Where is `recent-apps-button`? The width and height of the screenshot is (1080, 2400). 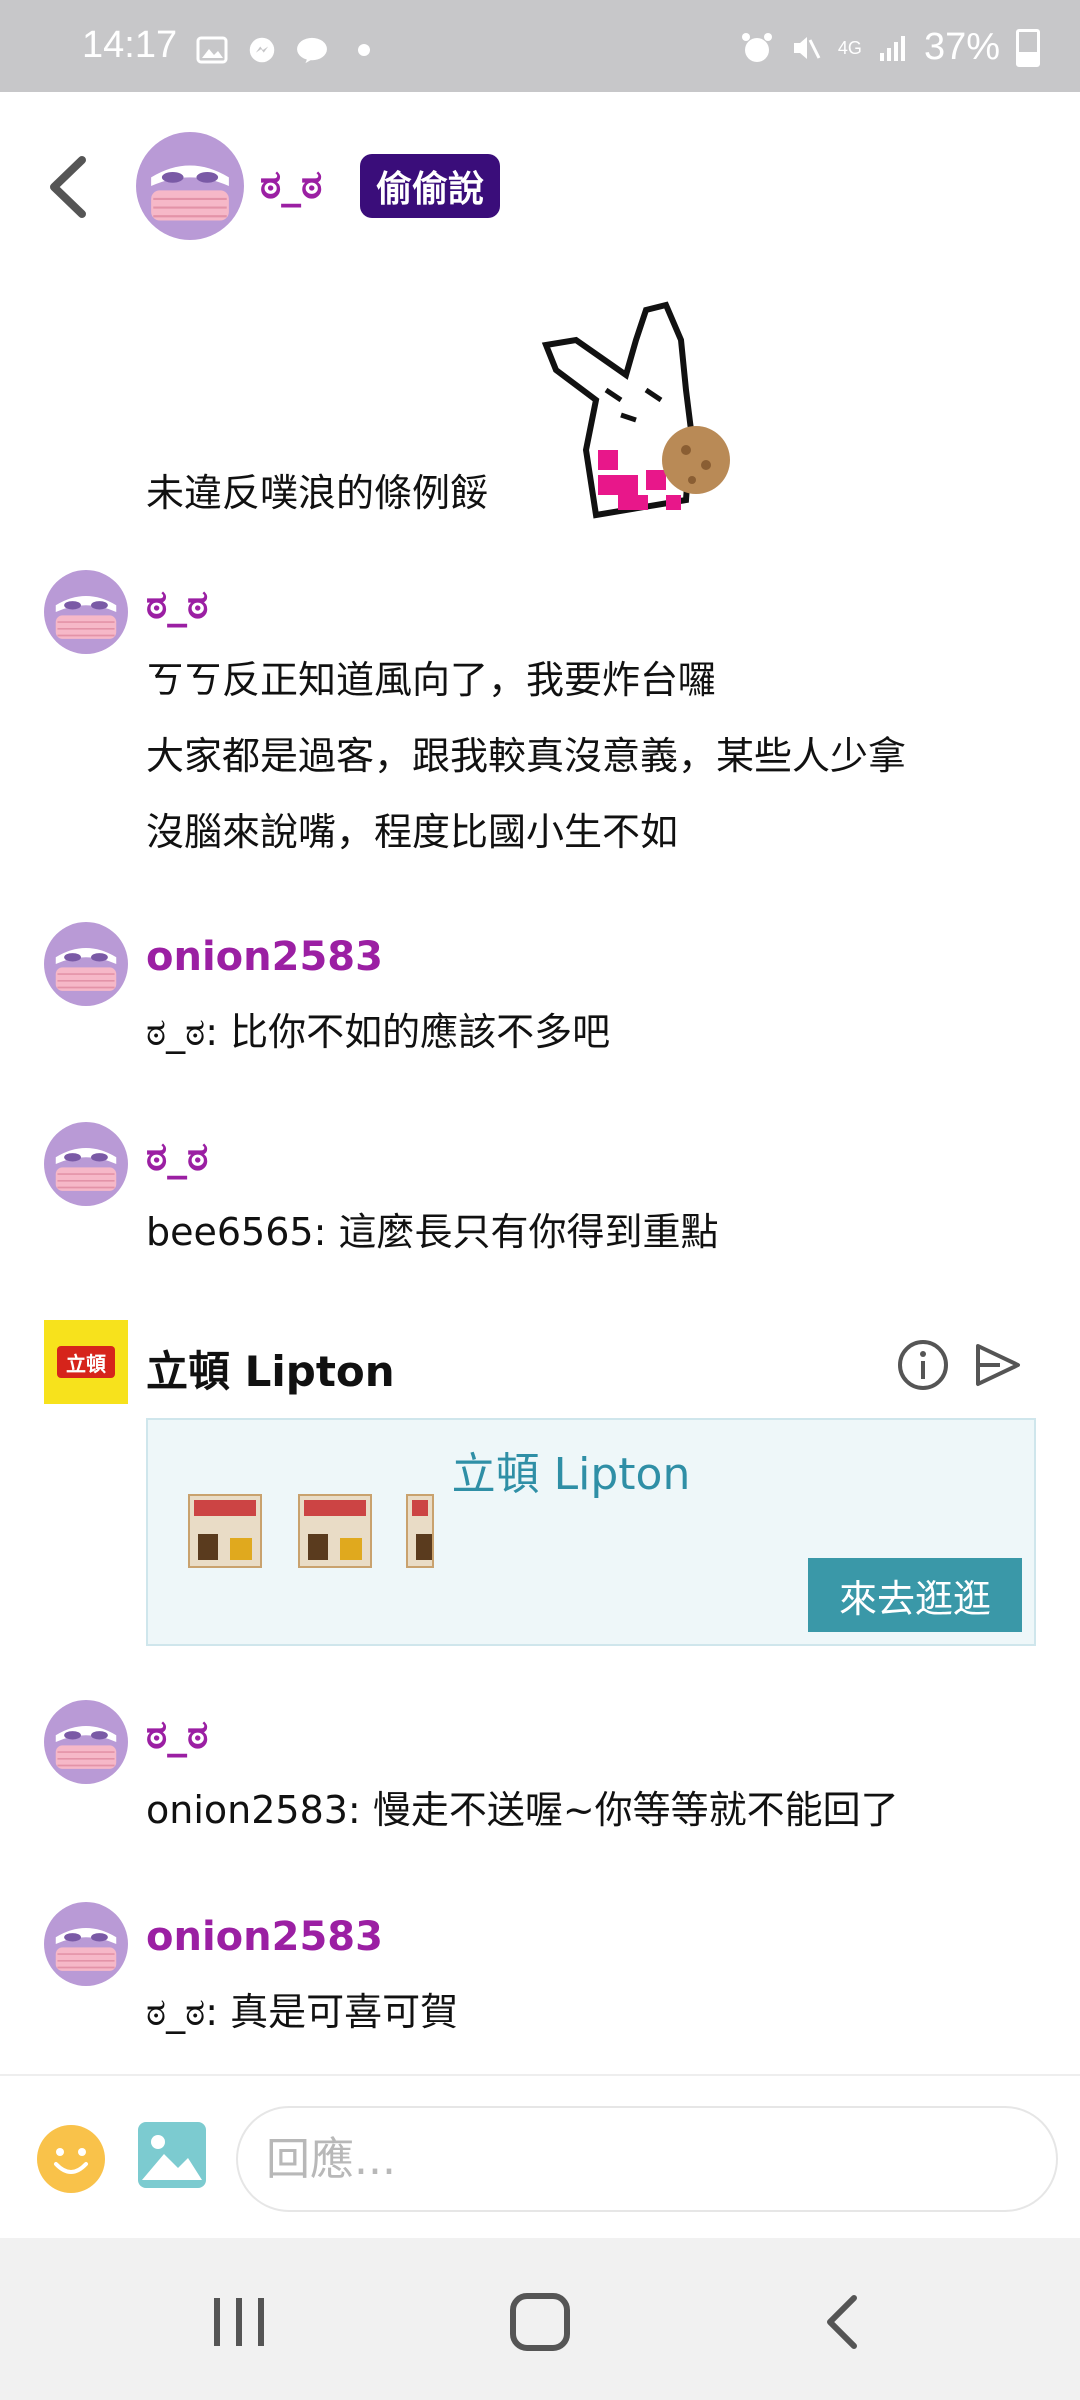
recent-apps-button is located at coordinates (239, 2322).